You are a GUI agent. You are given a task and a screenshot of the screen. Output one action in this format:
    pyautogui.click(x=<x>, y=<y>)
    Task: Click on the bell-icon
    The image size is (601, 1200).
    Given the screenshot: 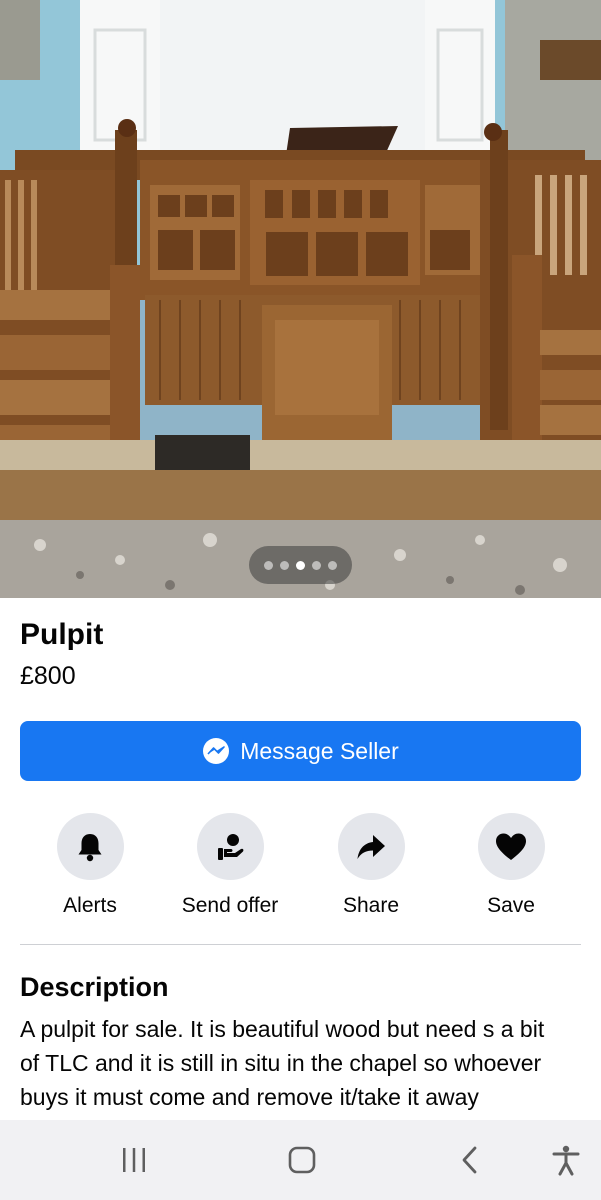 What is the action you would take?
    pyautogui.click(x=90, y=846)
    